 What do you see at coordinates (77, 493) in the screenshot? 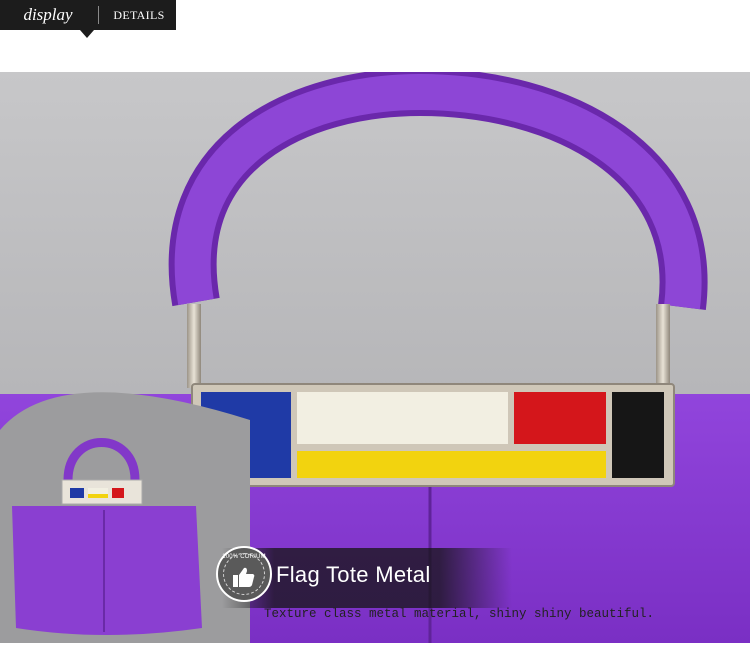
I see `thumbnail-blue` at bounding box center [77, 493].